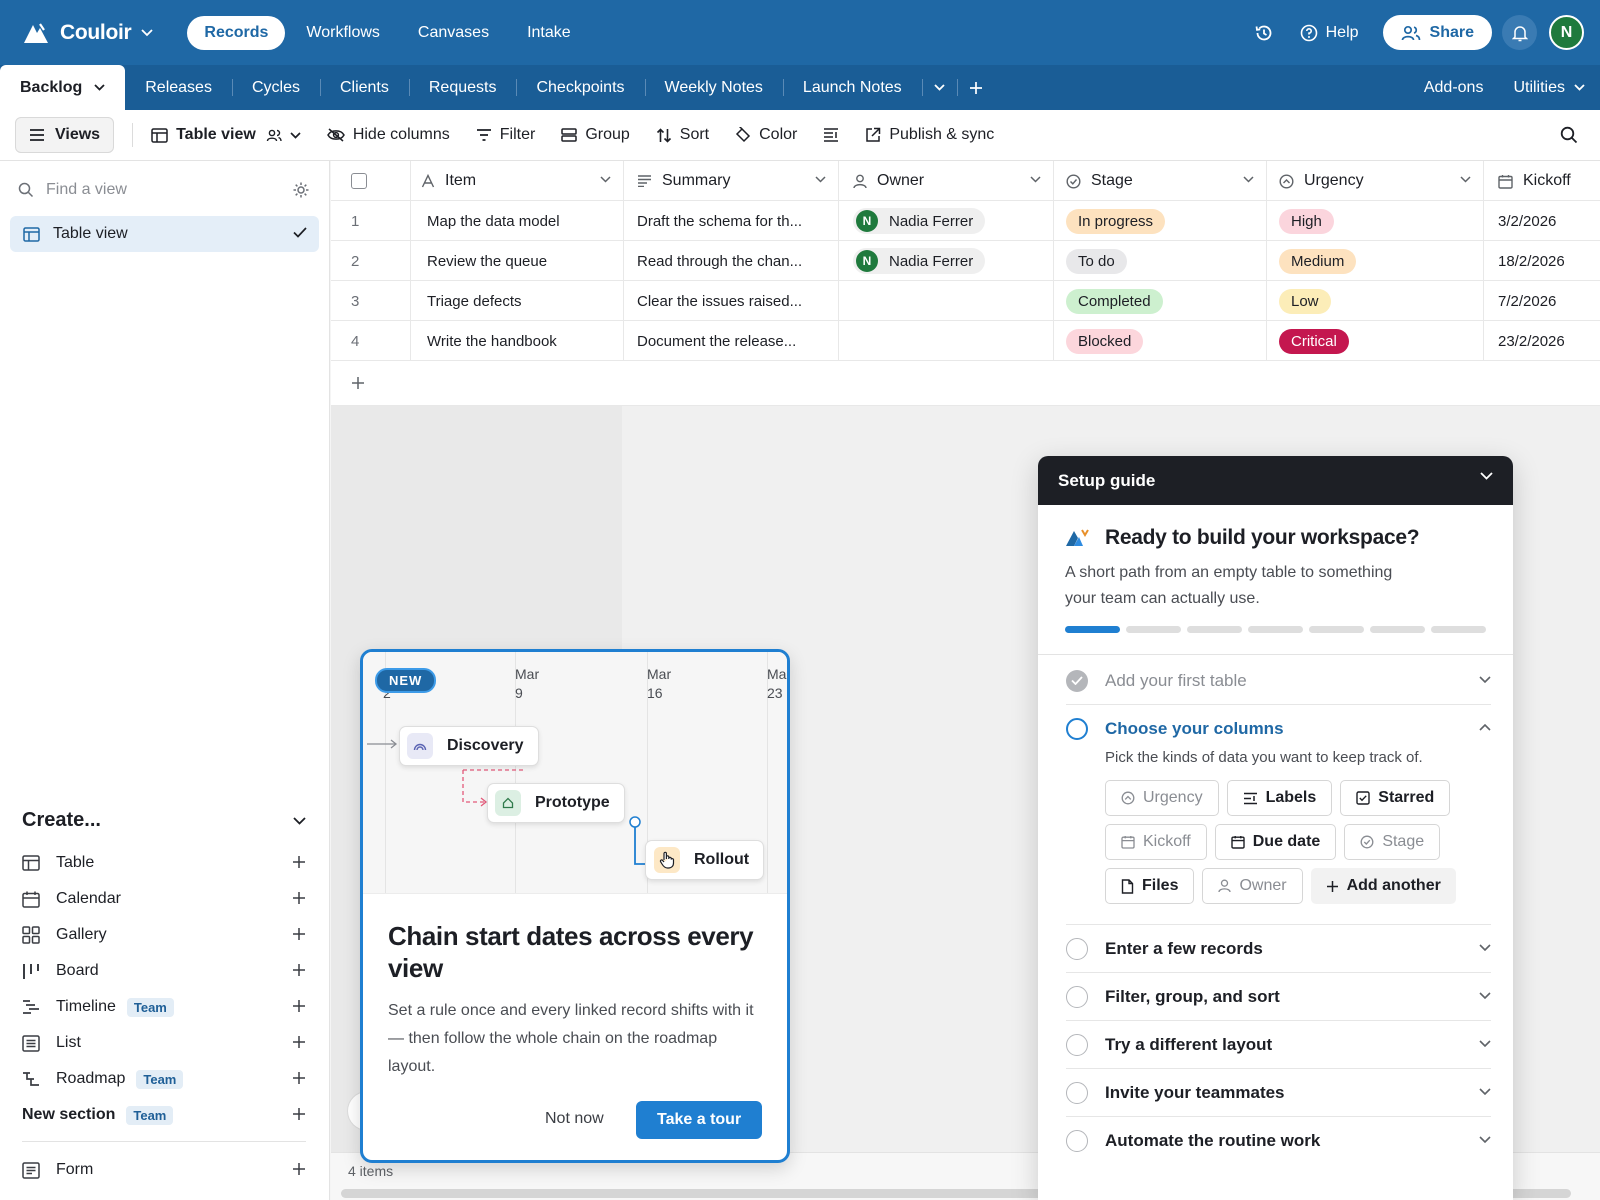 This screenshot has height=1200, width=1600. What do you see at coordinates (929, 135) in the screenshot?
I see `publish-sync-button: Publish & sync` at bounding box center [929, 135].